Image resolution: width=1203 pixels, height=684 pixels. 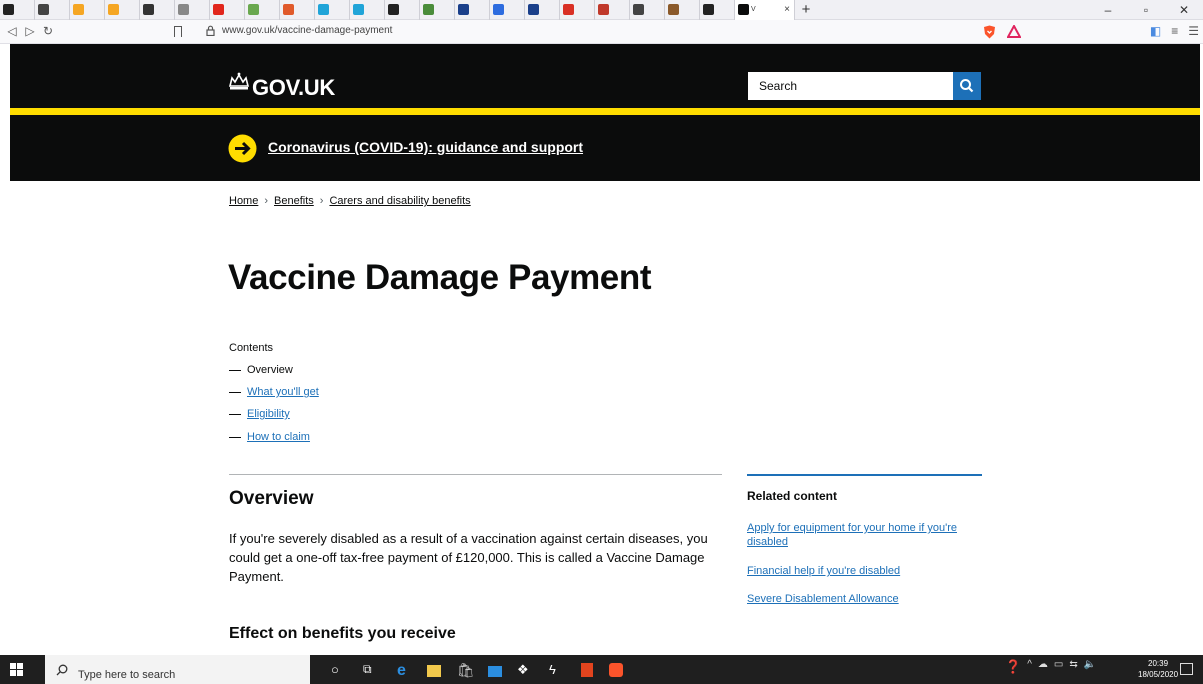 What do you see at coordinates (405, 670) in the screenshot?
I see `edge-icon: e` at bounding box center [405, 670].